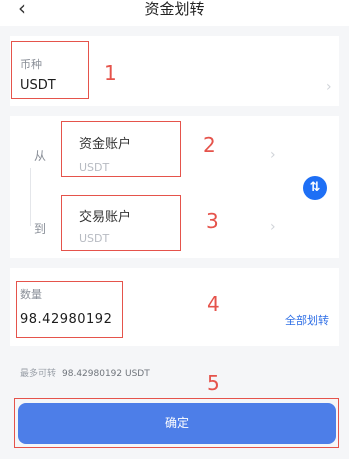 The width and height of the screenshot is (349, 459). What do you see at coordinates (174, 9) in the screenshot?
I see `page-title: 资金划转` at bounding box center [174, 9].